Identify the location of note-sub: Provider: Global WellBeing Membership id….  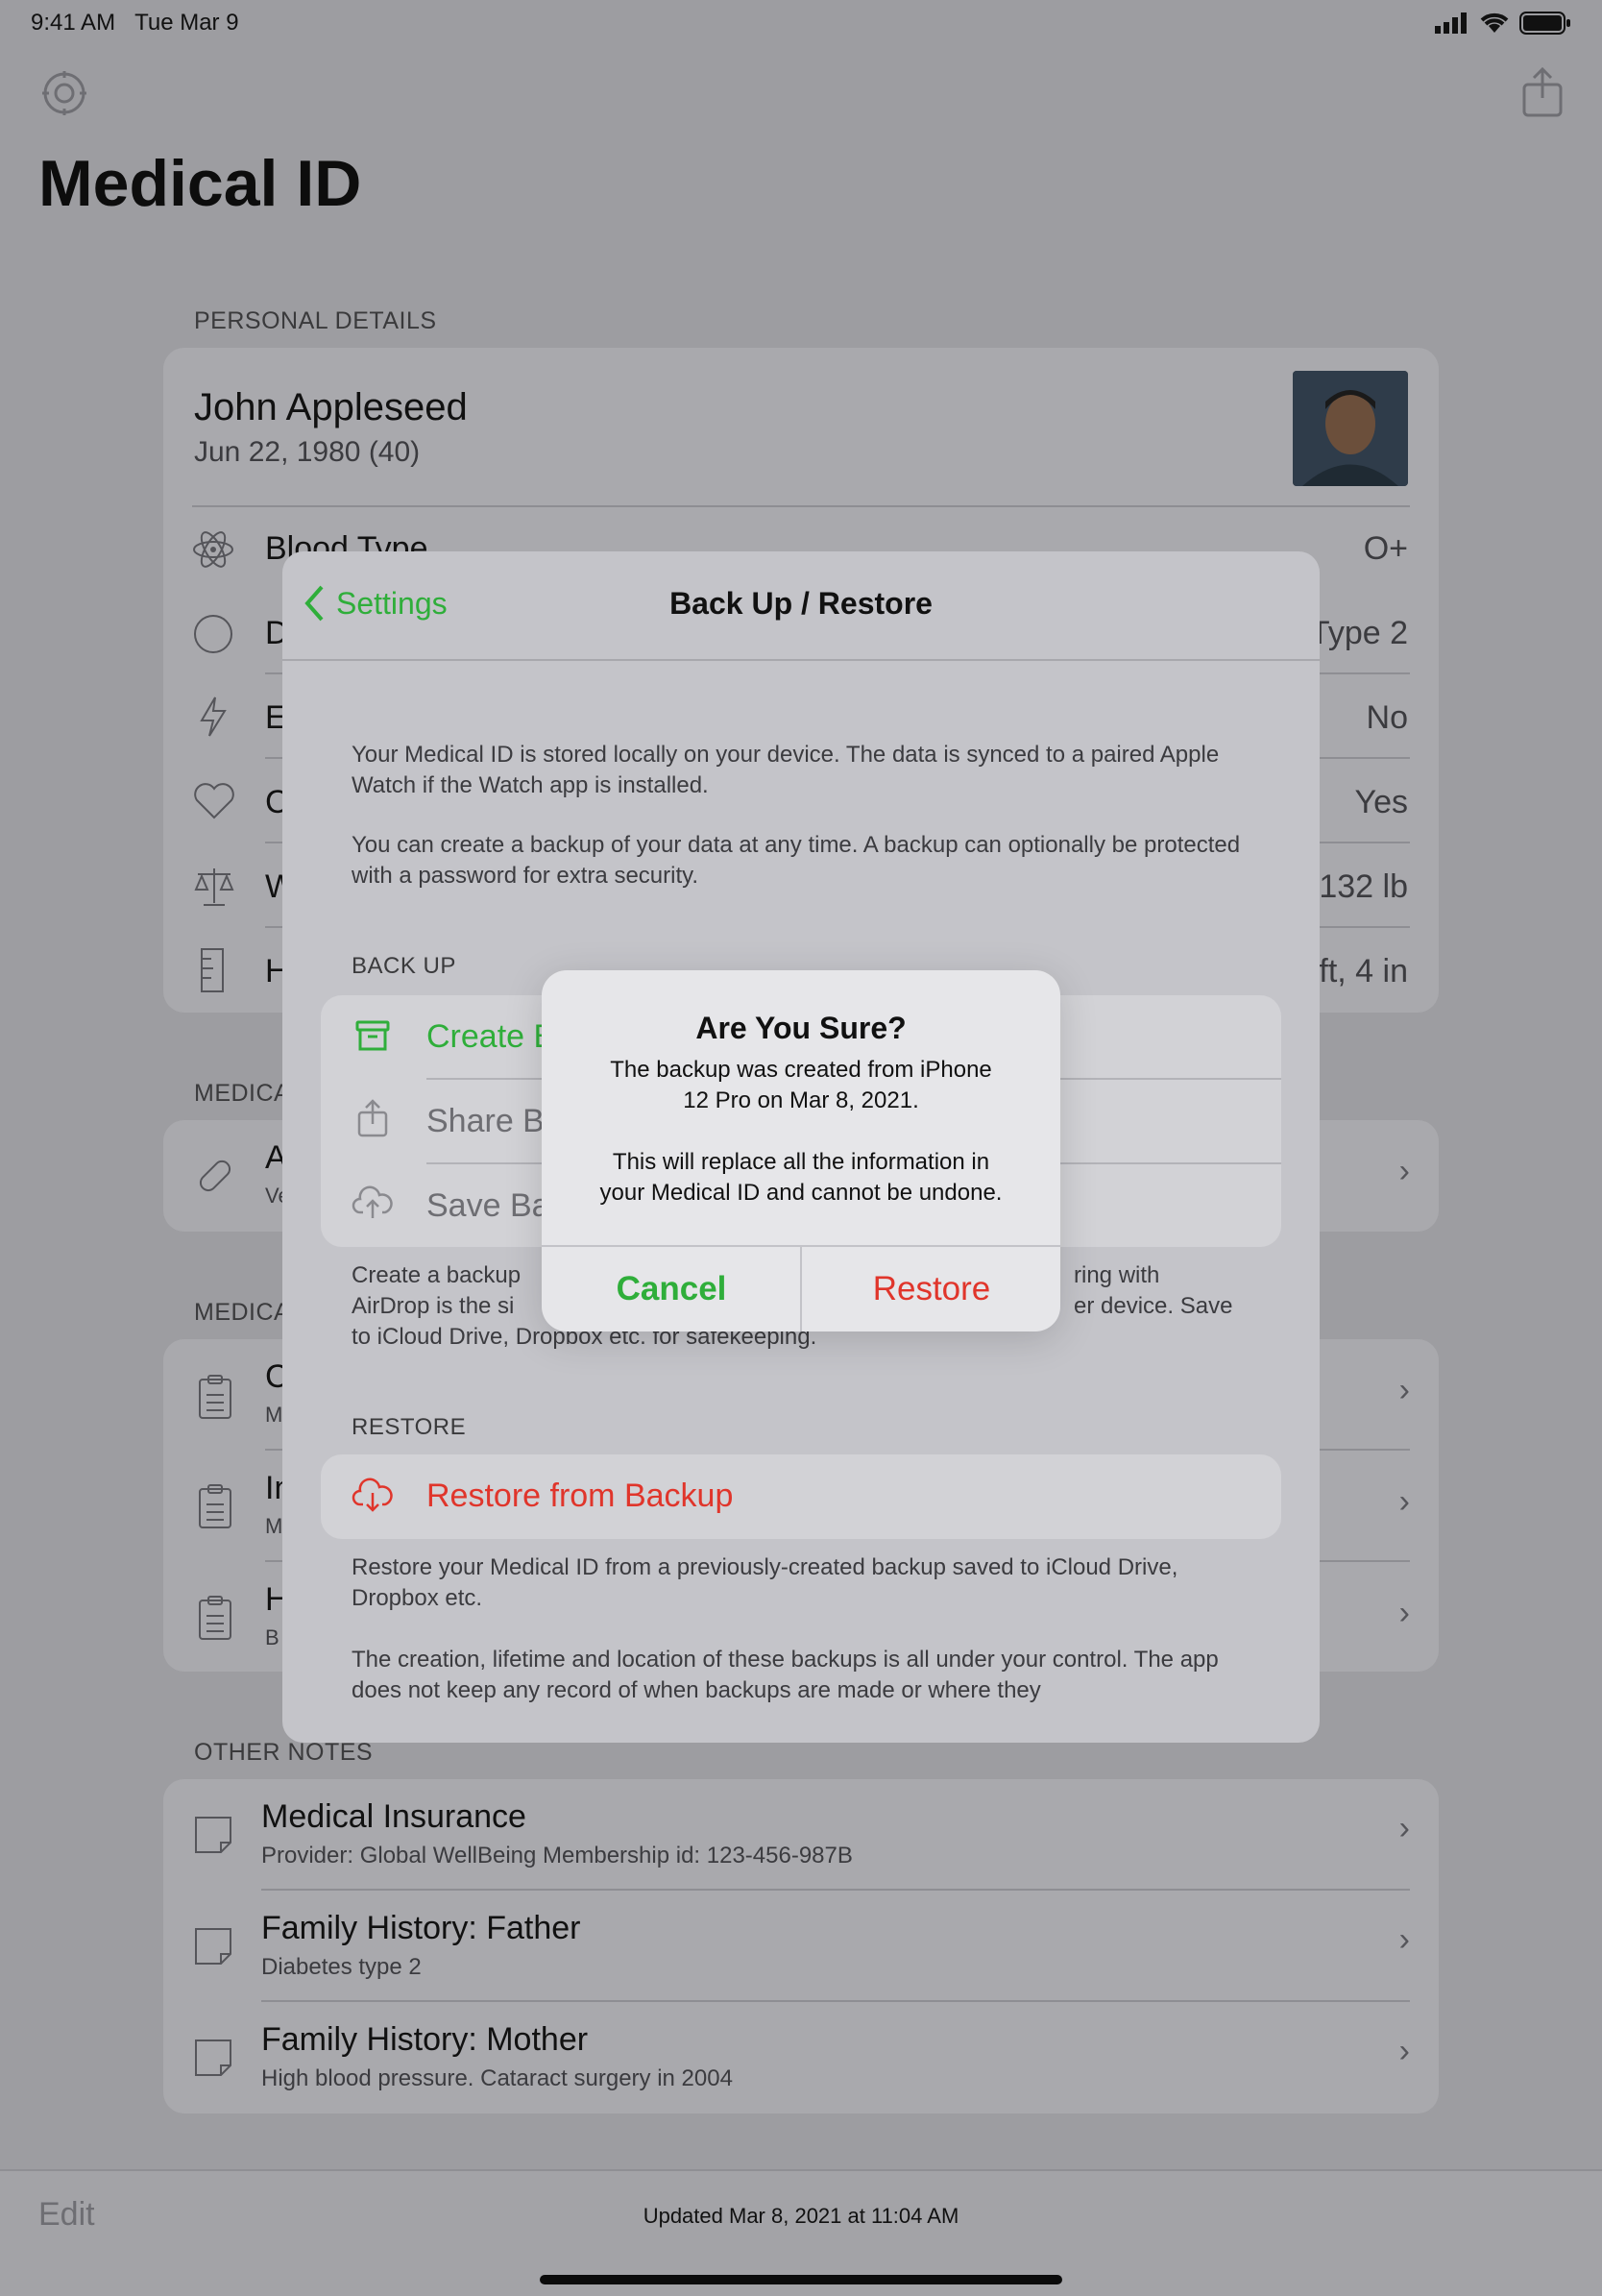
(557, 1856).